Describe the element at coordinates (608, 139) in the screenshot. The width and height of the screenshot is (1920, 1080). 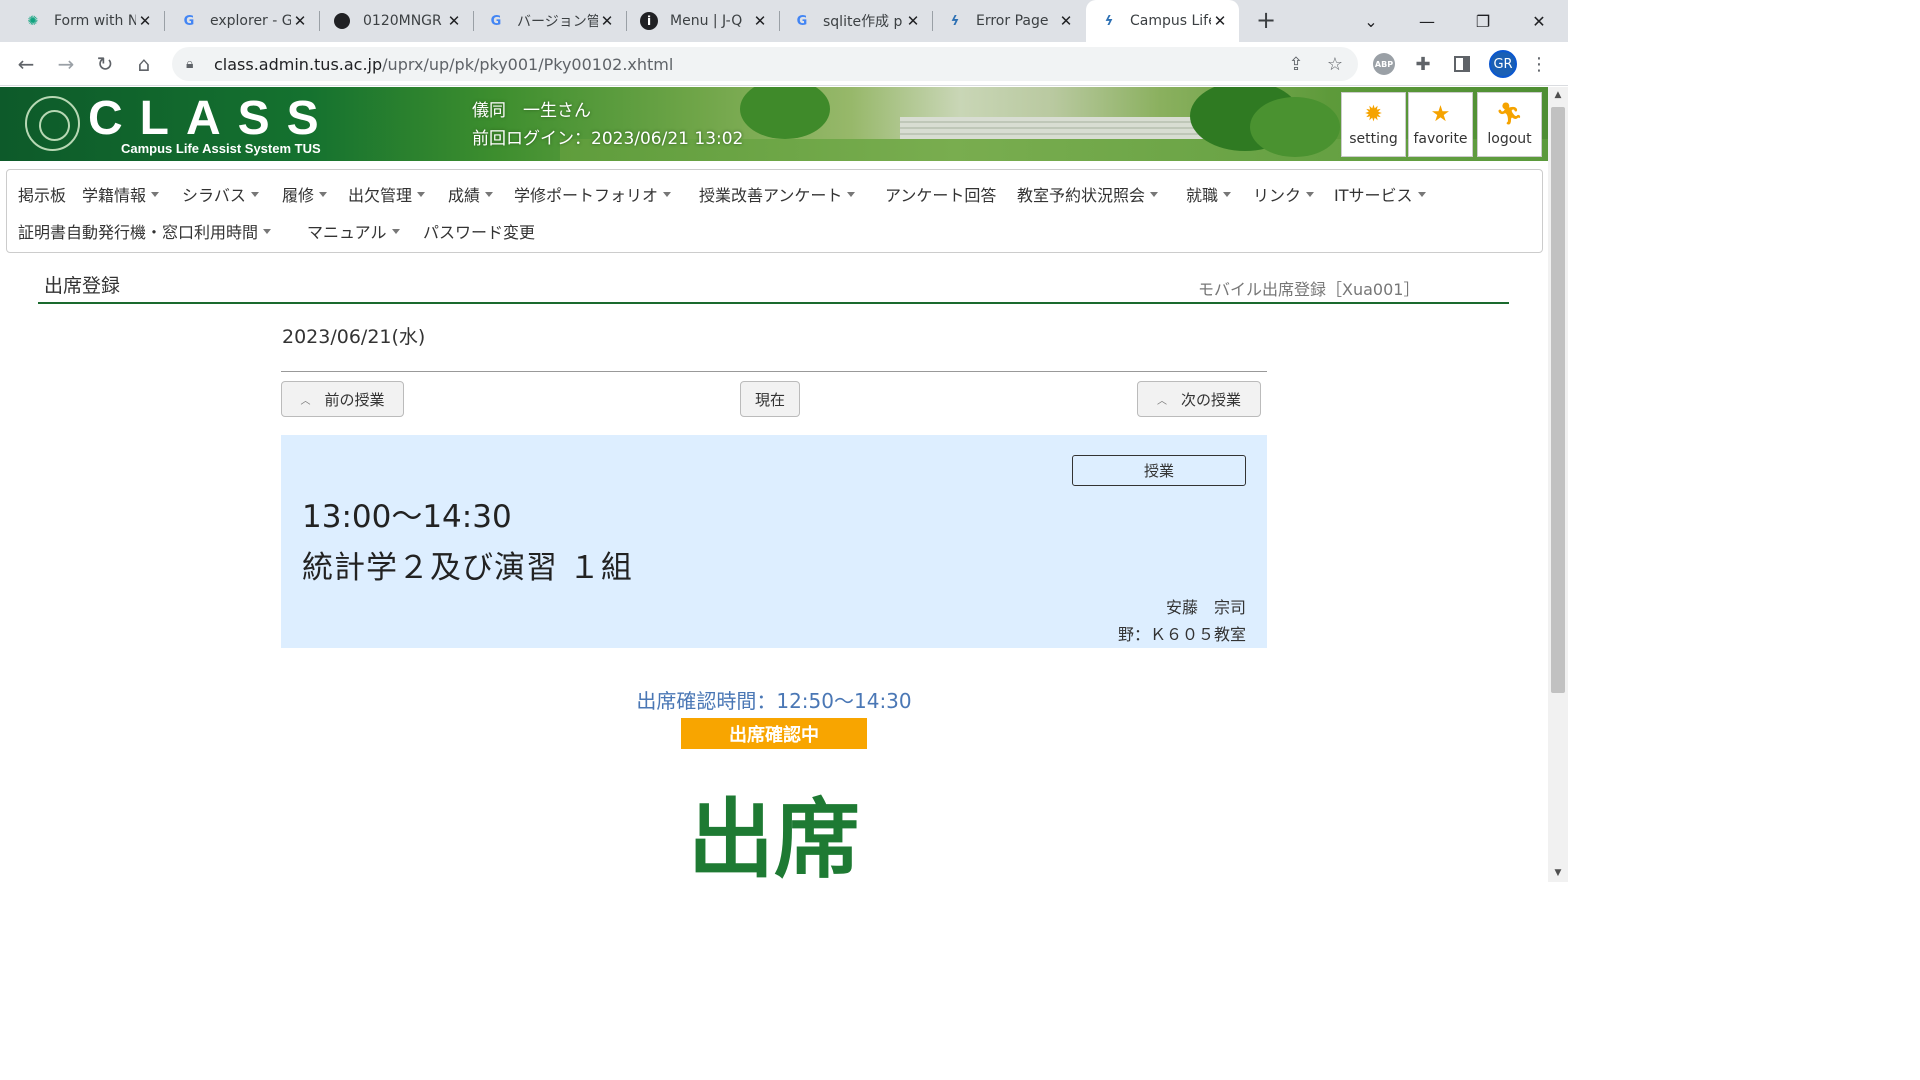
I see `last-login: 前回ログイン：2023/06/21 13:02` at that location.